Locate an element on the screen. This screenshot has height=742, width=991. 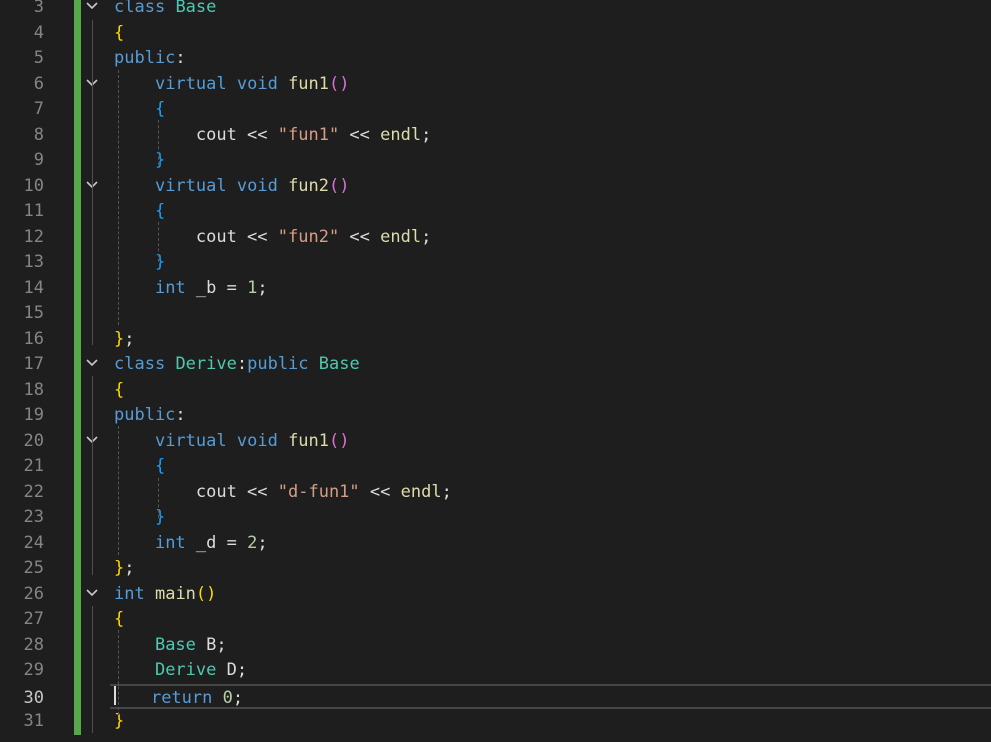
code-token: void is located at coordinates (257, 83).